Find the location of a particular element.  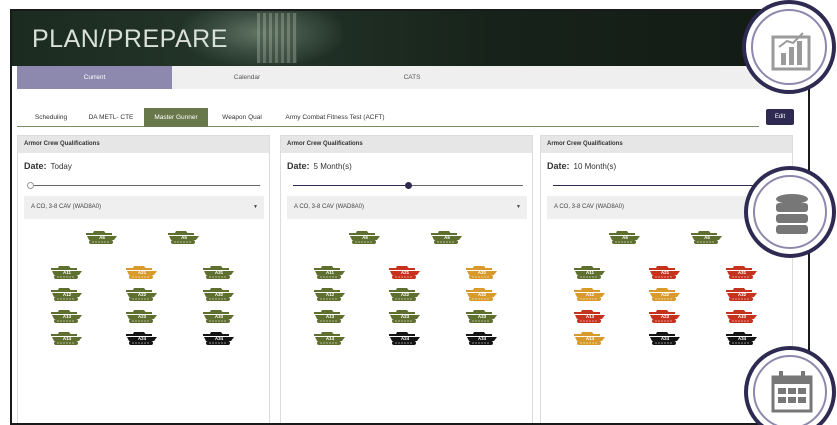

subtab-acft: Army Combat Fitness Test (ACFT) is located at coordinates (335, 117).